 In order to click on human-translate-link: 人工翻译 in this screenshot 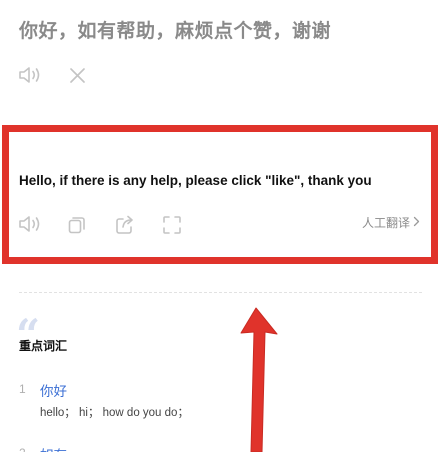, I will do `click(391, 222)`.